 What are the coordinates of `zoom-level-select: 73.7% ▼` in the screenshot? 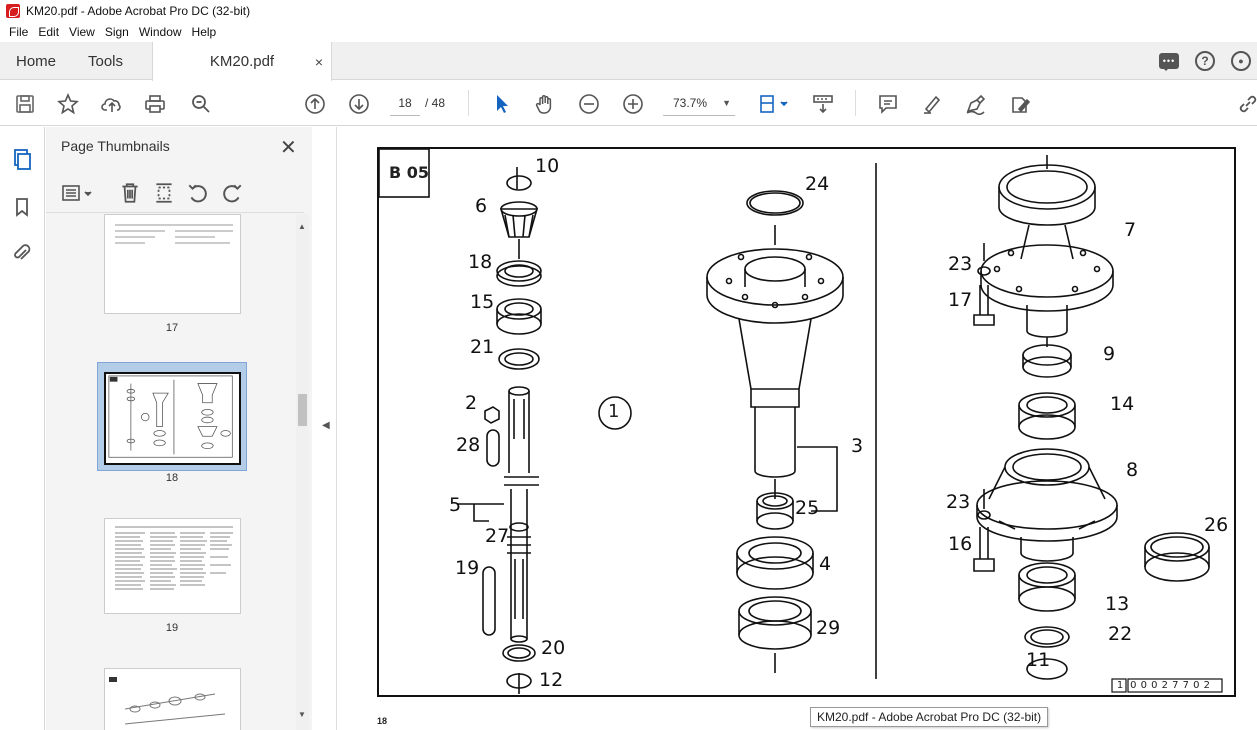 It's located at (699, 103).